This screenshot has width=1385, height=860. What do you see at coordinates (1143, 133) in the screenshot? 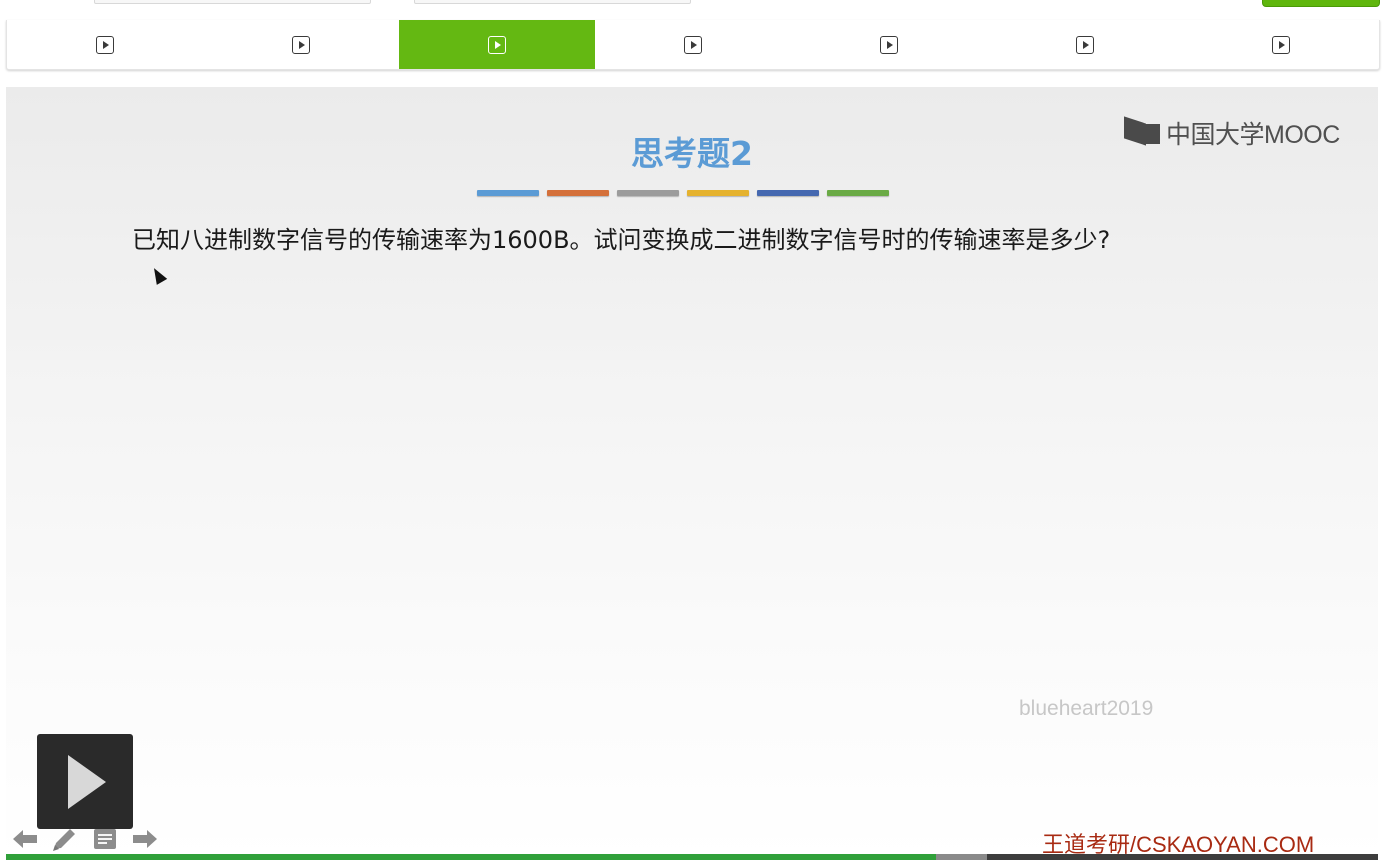
I see `mooc-book-icon` at bounding box center [1143, 133].